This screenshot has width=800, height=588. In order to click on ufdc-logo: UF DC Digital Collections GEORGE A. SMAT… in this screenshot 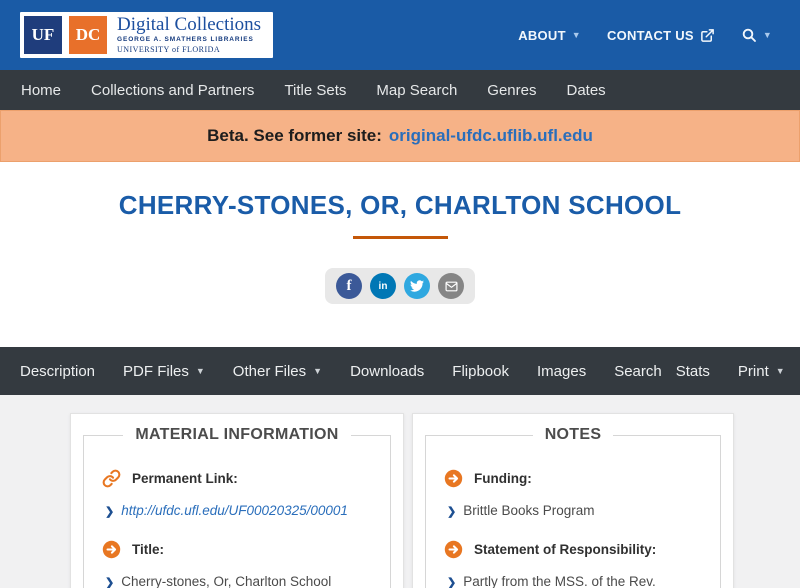, I will do `click(147, 35)`.